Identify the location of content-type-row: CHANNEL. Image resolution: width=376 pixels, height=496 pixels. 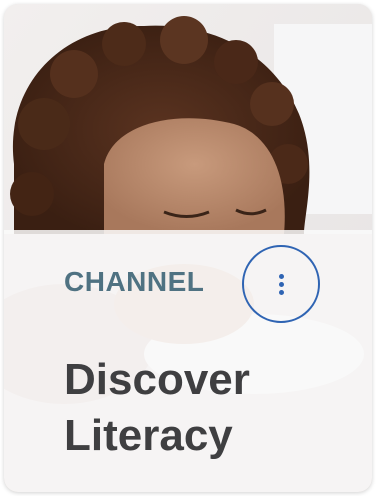
(134, 282).